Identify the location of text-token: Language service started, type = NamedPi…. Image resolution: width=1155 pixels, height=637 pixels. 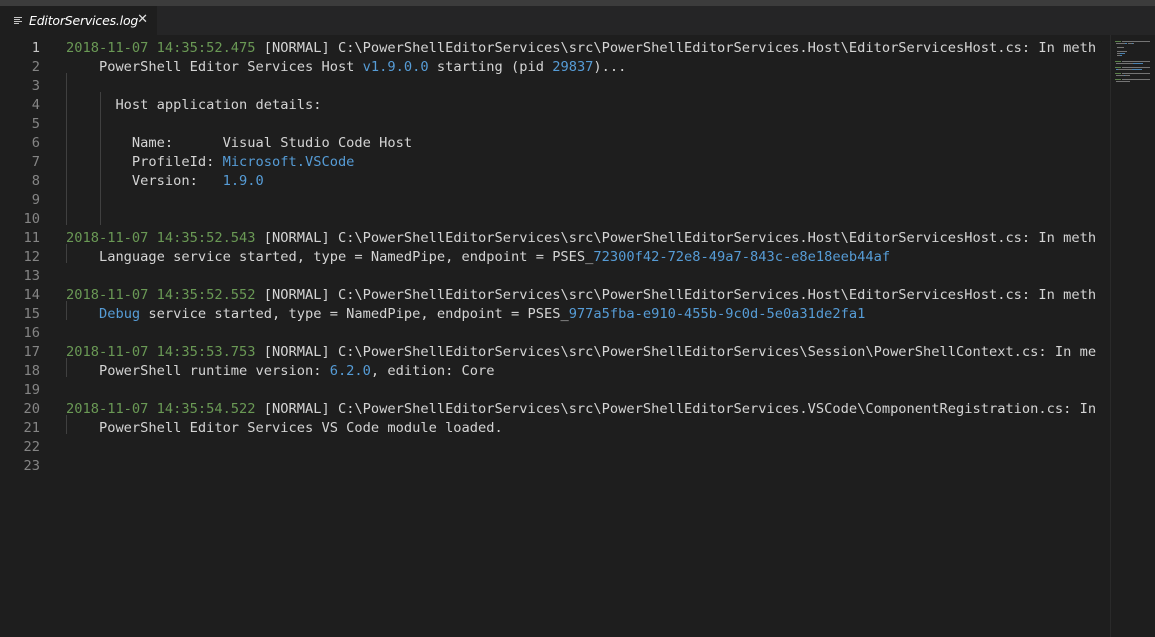
(330, 257).